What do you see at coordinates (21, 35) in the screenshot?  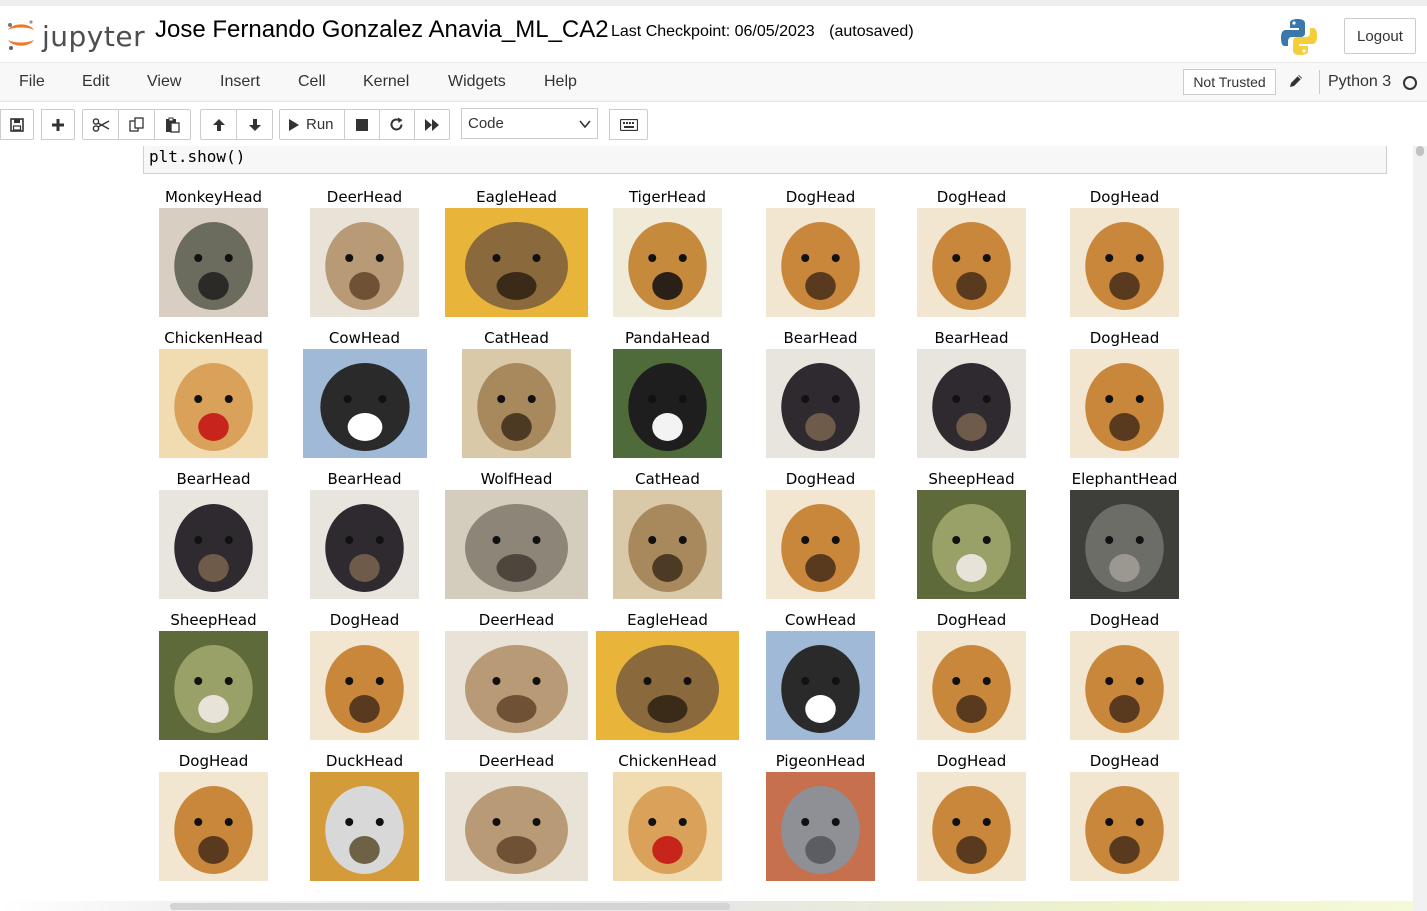 I see `jupyter-logo-icon` at bounding box center [21, 35].